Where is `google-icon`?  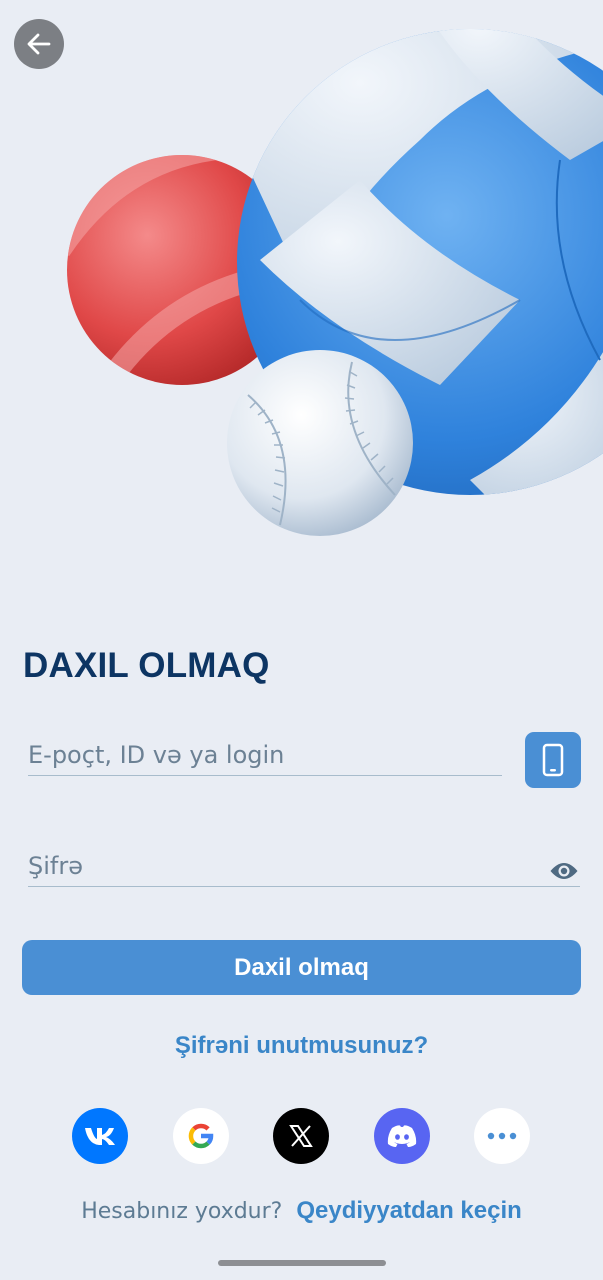 google-icon is located at coordinates (201, 1136).